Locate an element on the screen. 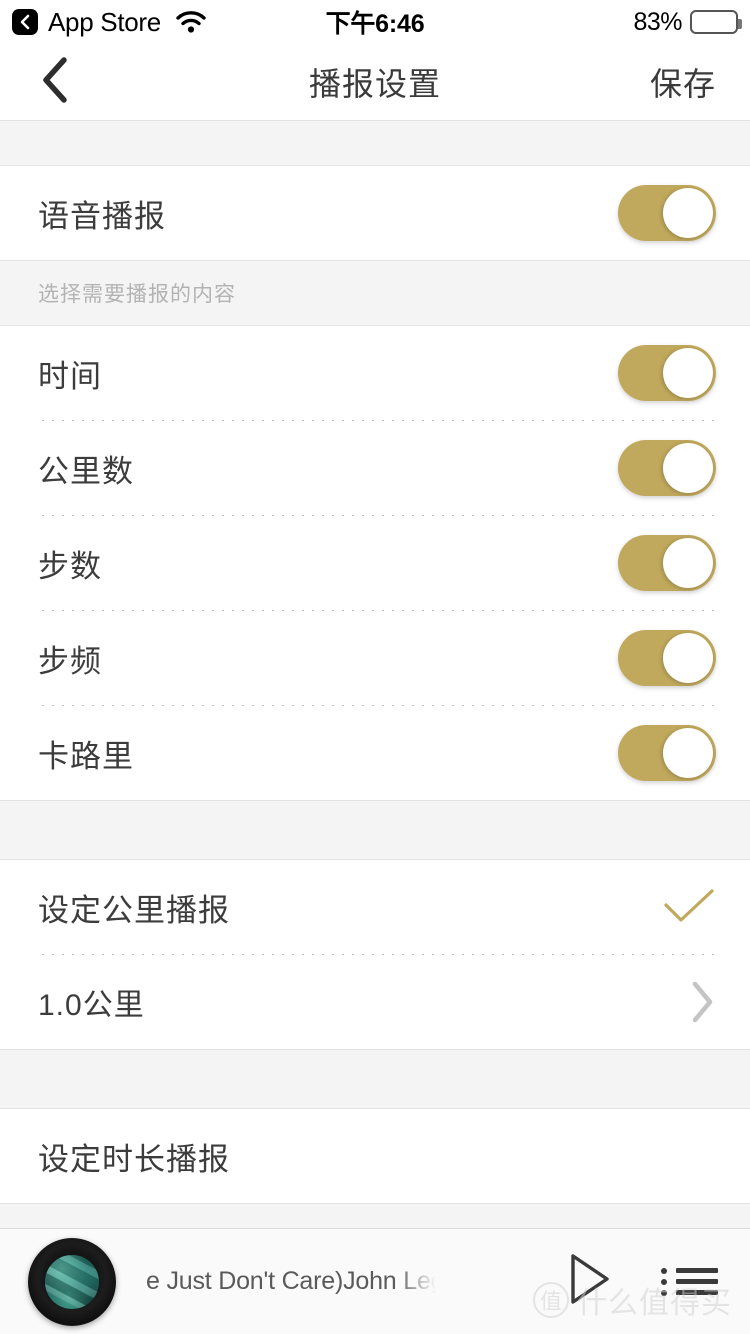 The height and width of the screenshot is (1334, 750). distance-broadcast-section: 设定公里播报 1.0公里 is located at coordinates (375, 954).